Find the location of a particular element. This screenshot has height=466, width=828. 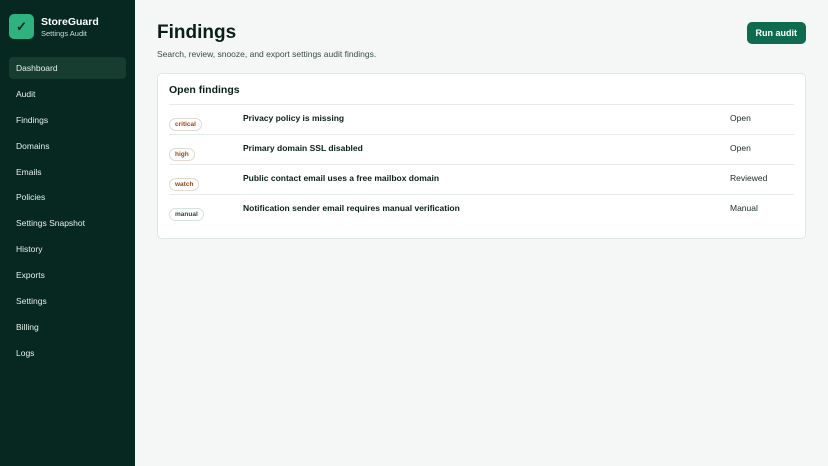

sidebar-item-billing: Billing is located at coordinates (67, 327).